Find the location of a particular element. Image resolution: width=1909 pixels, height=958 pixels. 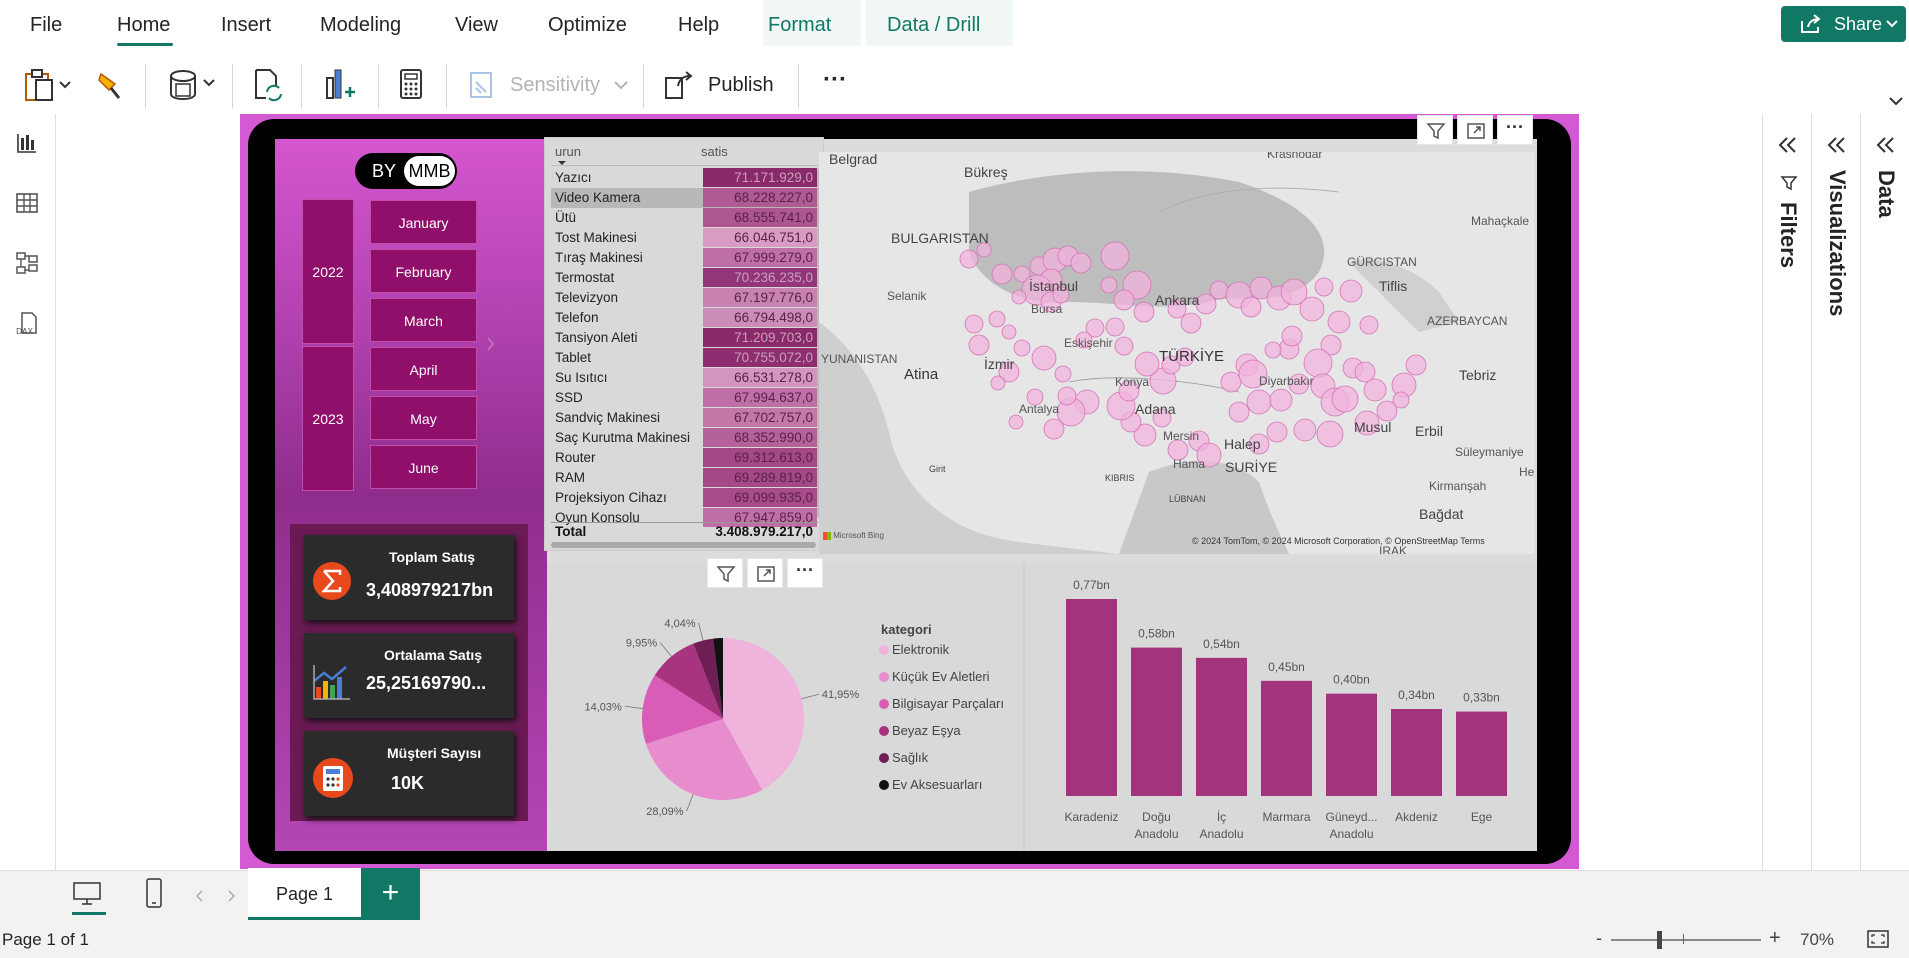

publish-button: Publish is located at coordinates (724, 85).